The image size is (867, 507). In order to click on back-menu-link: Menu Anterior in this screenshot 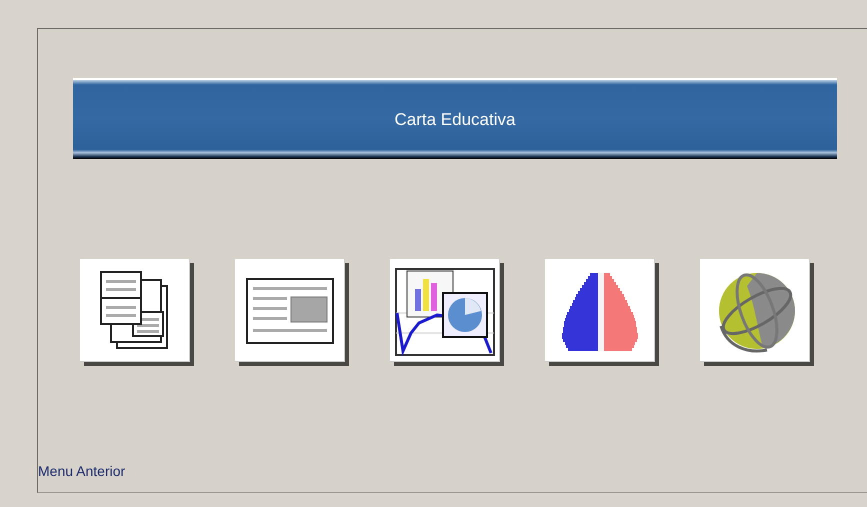, I will do `click(82, 471)`.